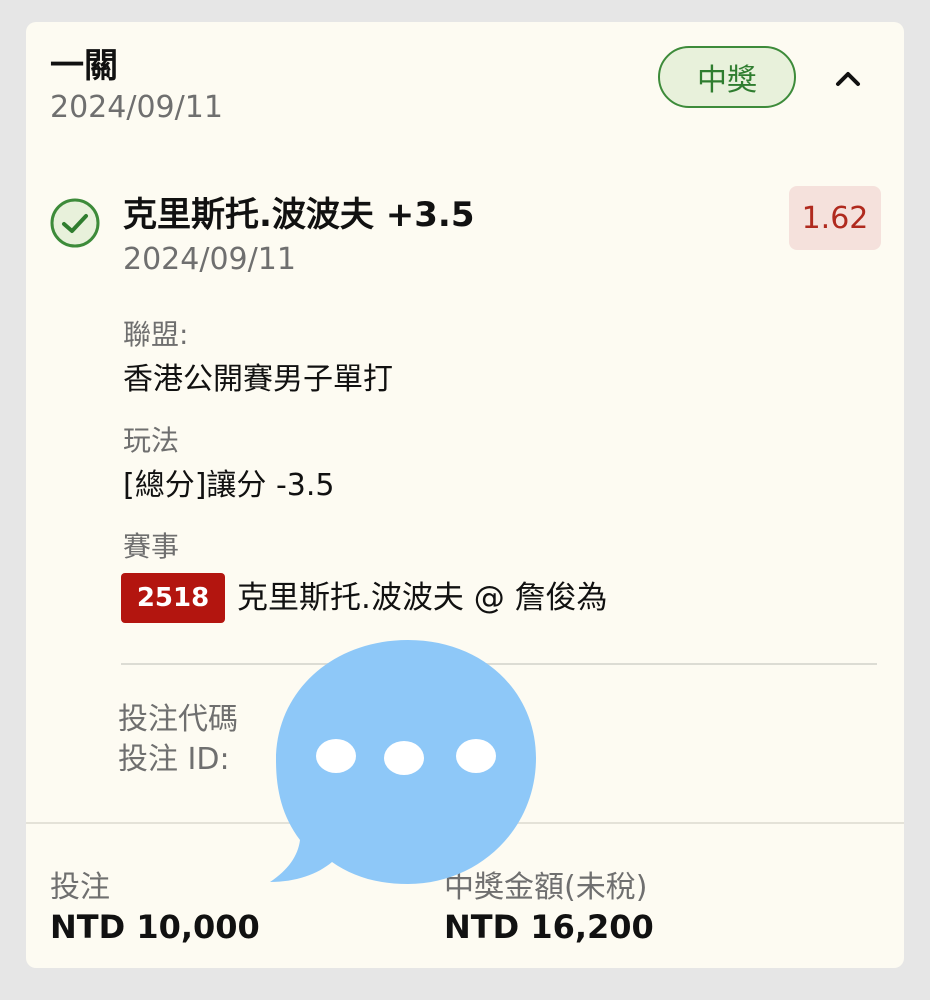 The image size is (930, 1000). I want to click on play-value: [總分]讓分 -3.5, so click(229, 485).